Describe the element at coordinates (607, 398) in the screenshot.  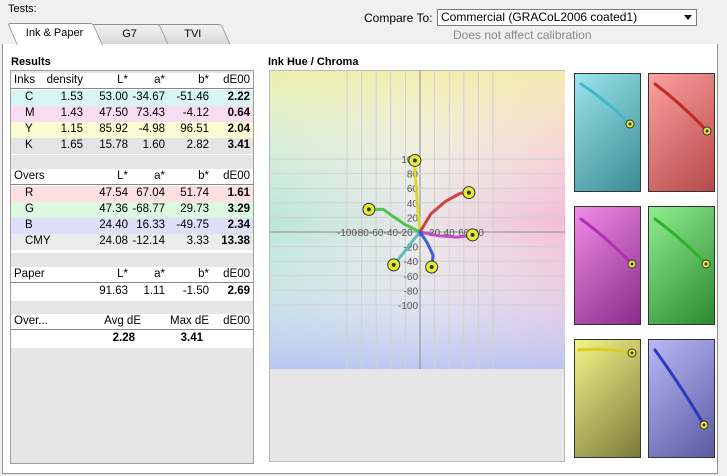
I see `thumbnail-yellow` at that location.